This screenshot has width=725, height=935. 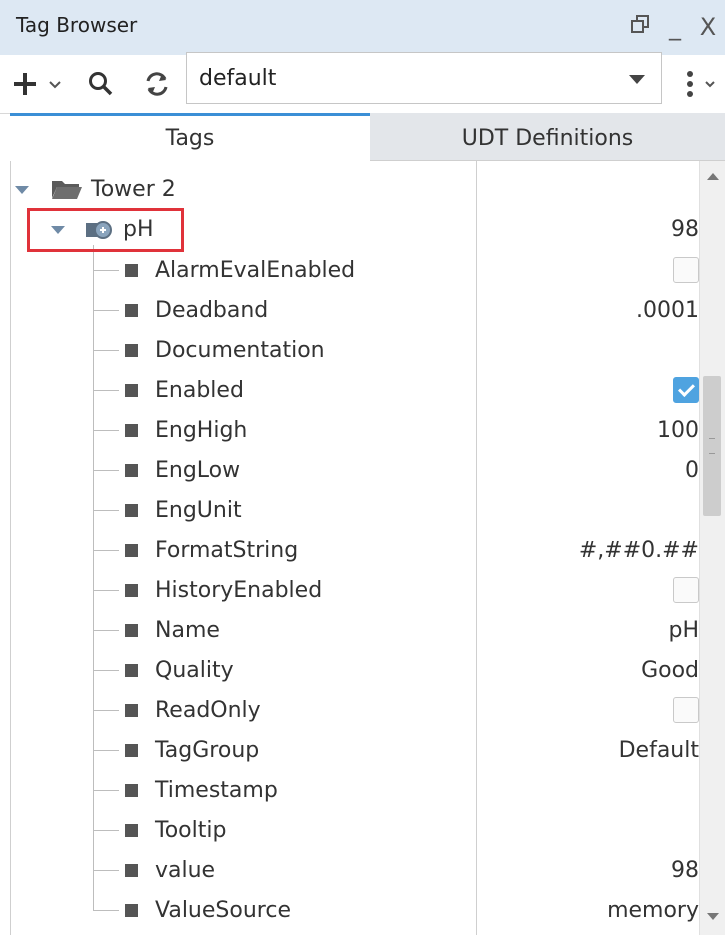 I want to click on refresh-button, so click(x=157, y=84).